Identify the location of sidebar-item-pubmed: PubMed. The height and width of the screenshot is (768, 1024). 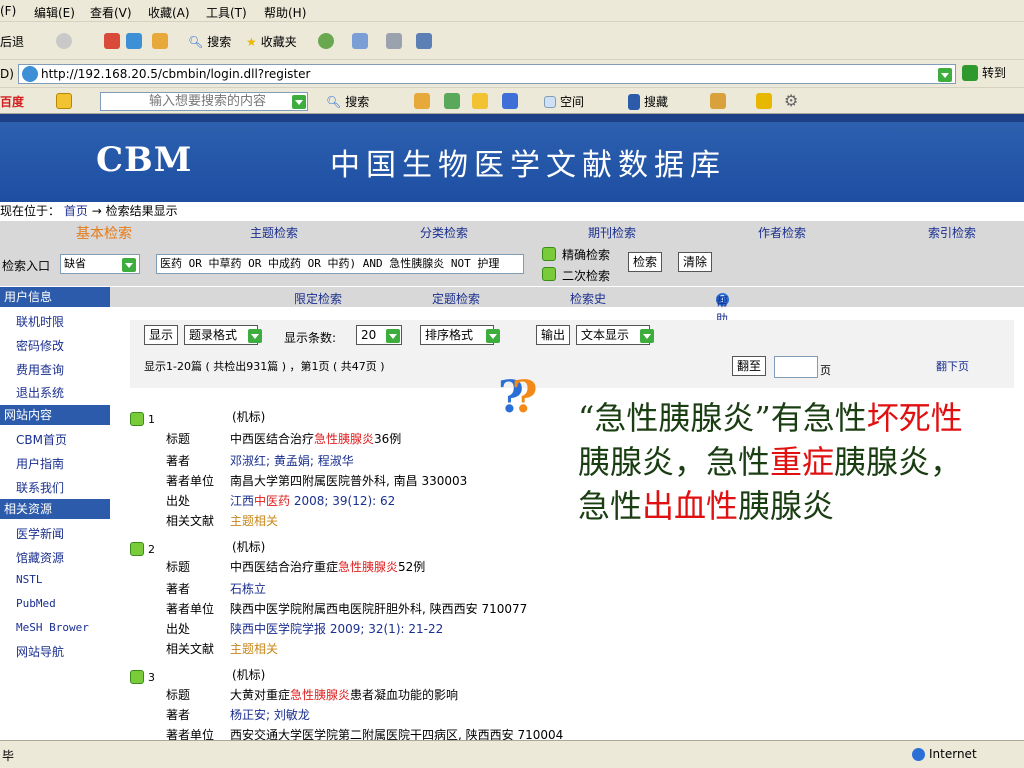
(36, 603).